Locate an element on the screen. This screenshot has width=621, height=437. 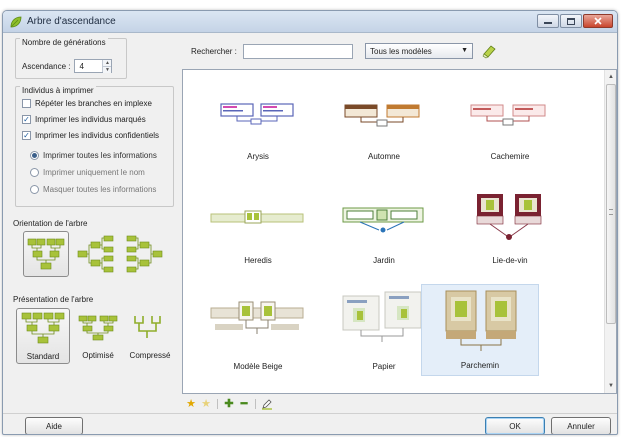
template-tile-jardin: Jardin is located at coordinates (384, 226).